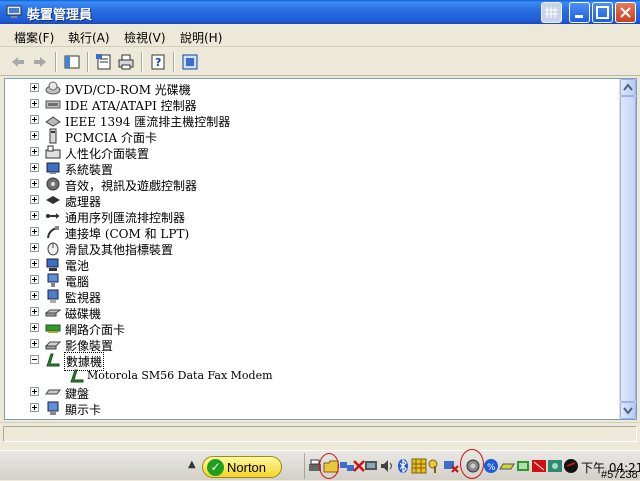  Describe the element at coordinates (523, 466) in the screenshot. I see `pc-card-tray-icon` at that location.